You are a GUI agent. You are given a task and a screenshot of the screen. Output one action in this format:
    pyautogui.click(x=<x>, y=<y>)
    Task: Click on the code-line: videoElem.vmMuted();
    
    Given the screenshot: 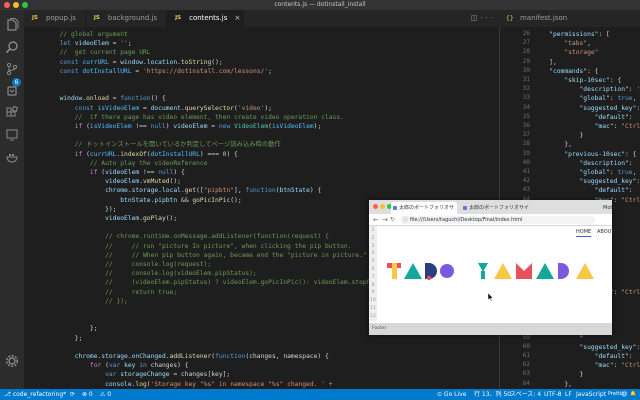 What is the action you would take?
    pyautogui.click(x=116, y=181)
    